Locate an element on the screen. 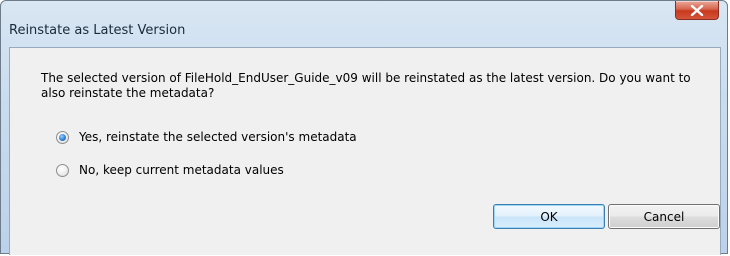 The image size is (730, 256). radio-option-no: No, keep current metadata values is located at coordinates (170, 170).